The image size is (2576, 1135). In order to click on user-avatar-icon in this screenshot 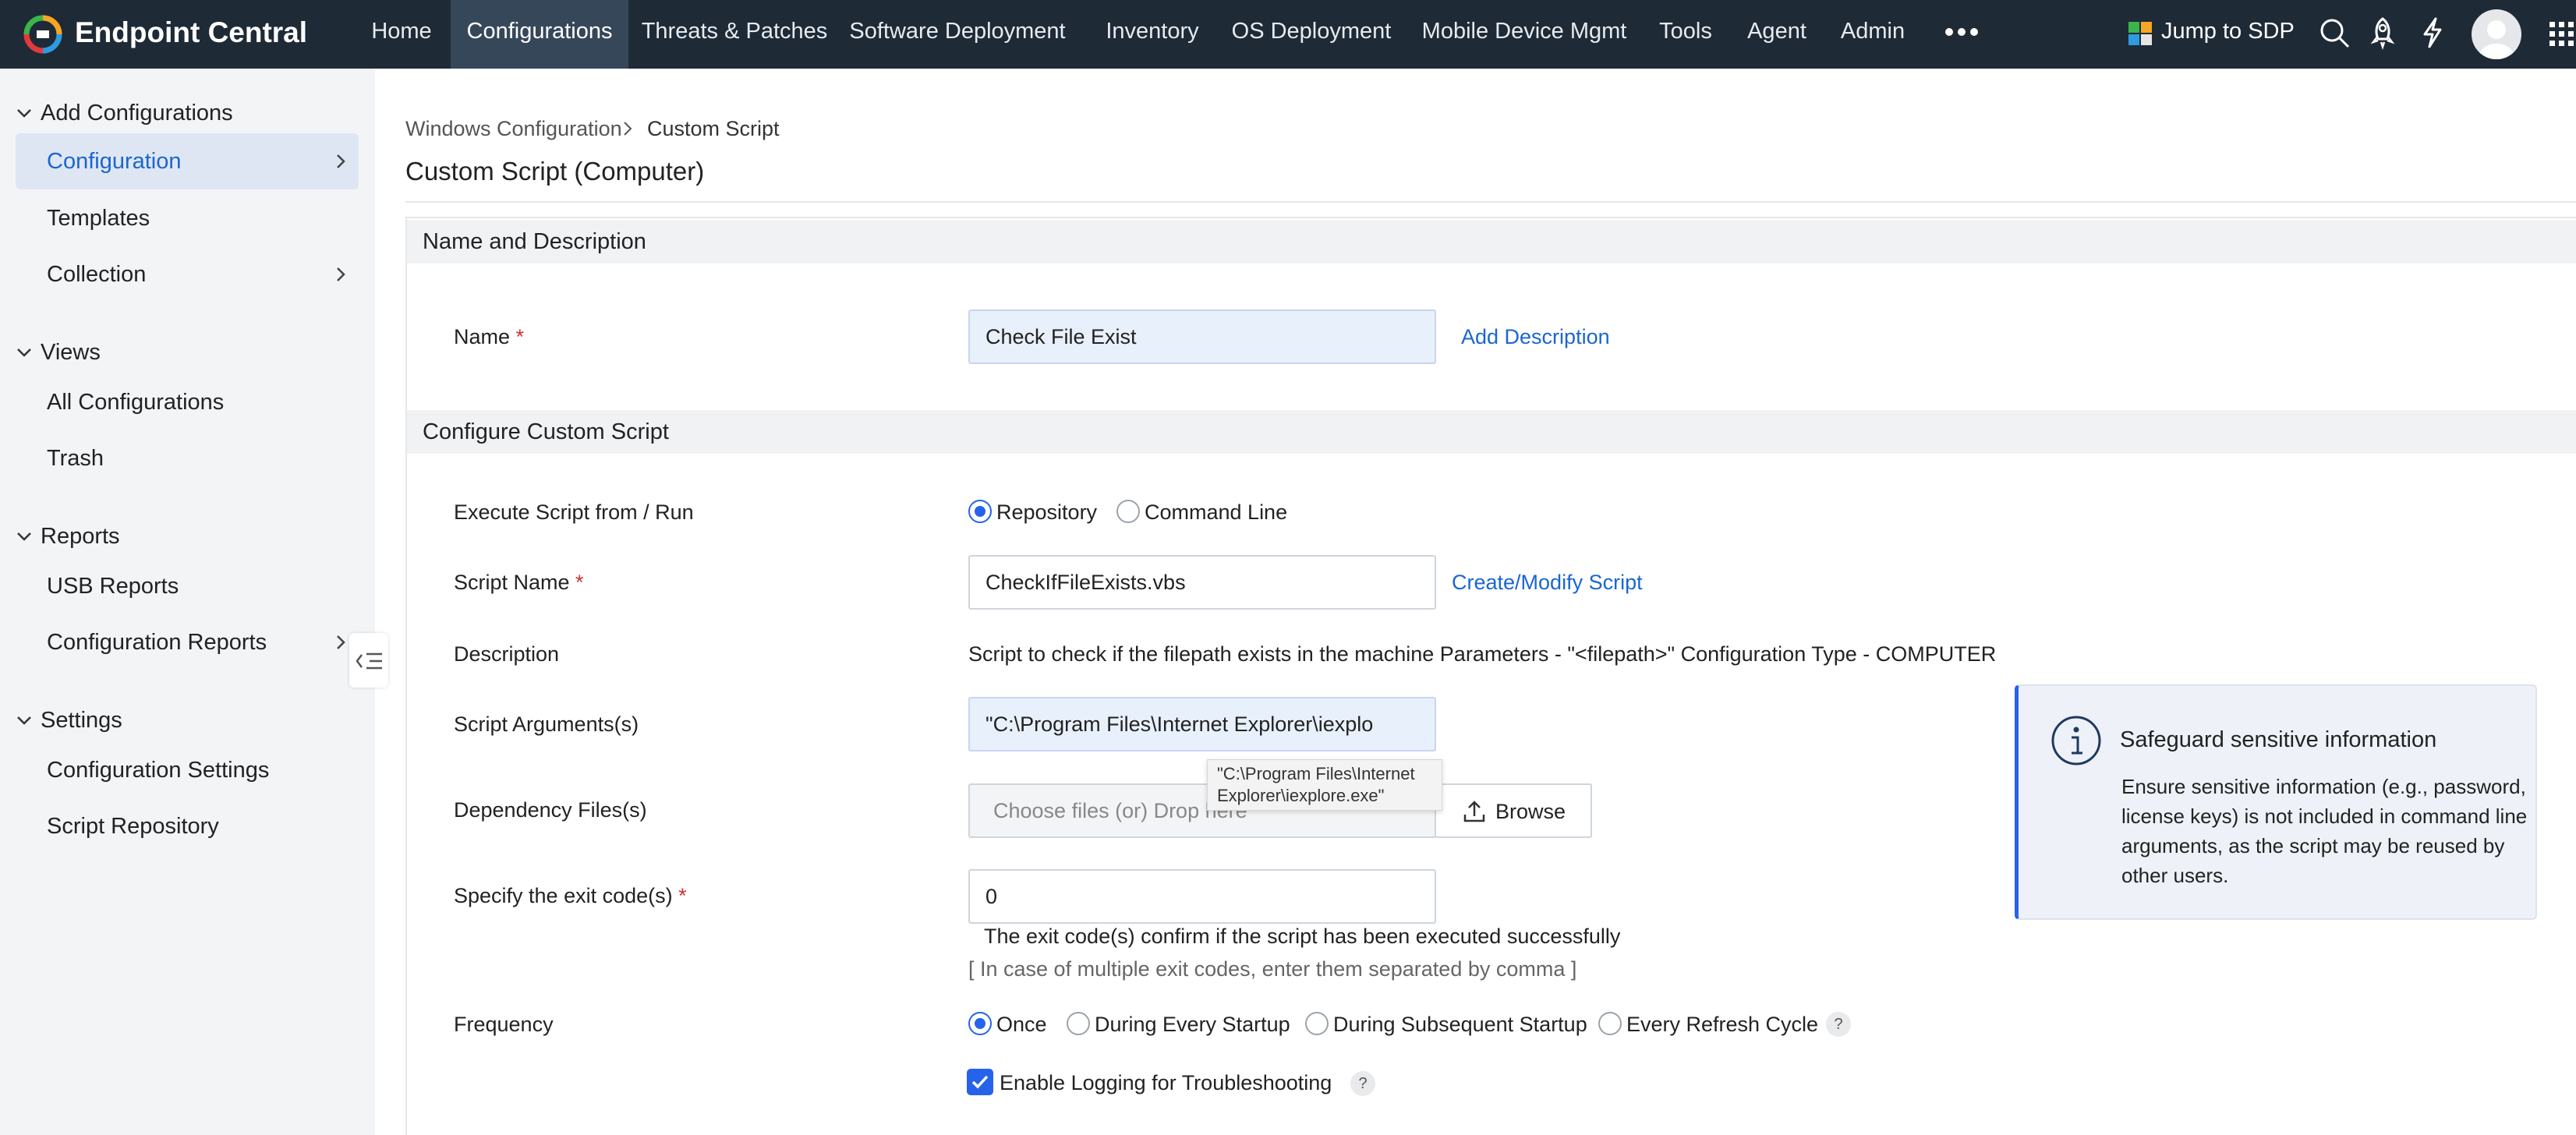, I will do `click(2496, 39)`.